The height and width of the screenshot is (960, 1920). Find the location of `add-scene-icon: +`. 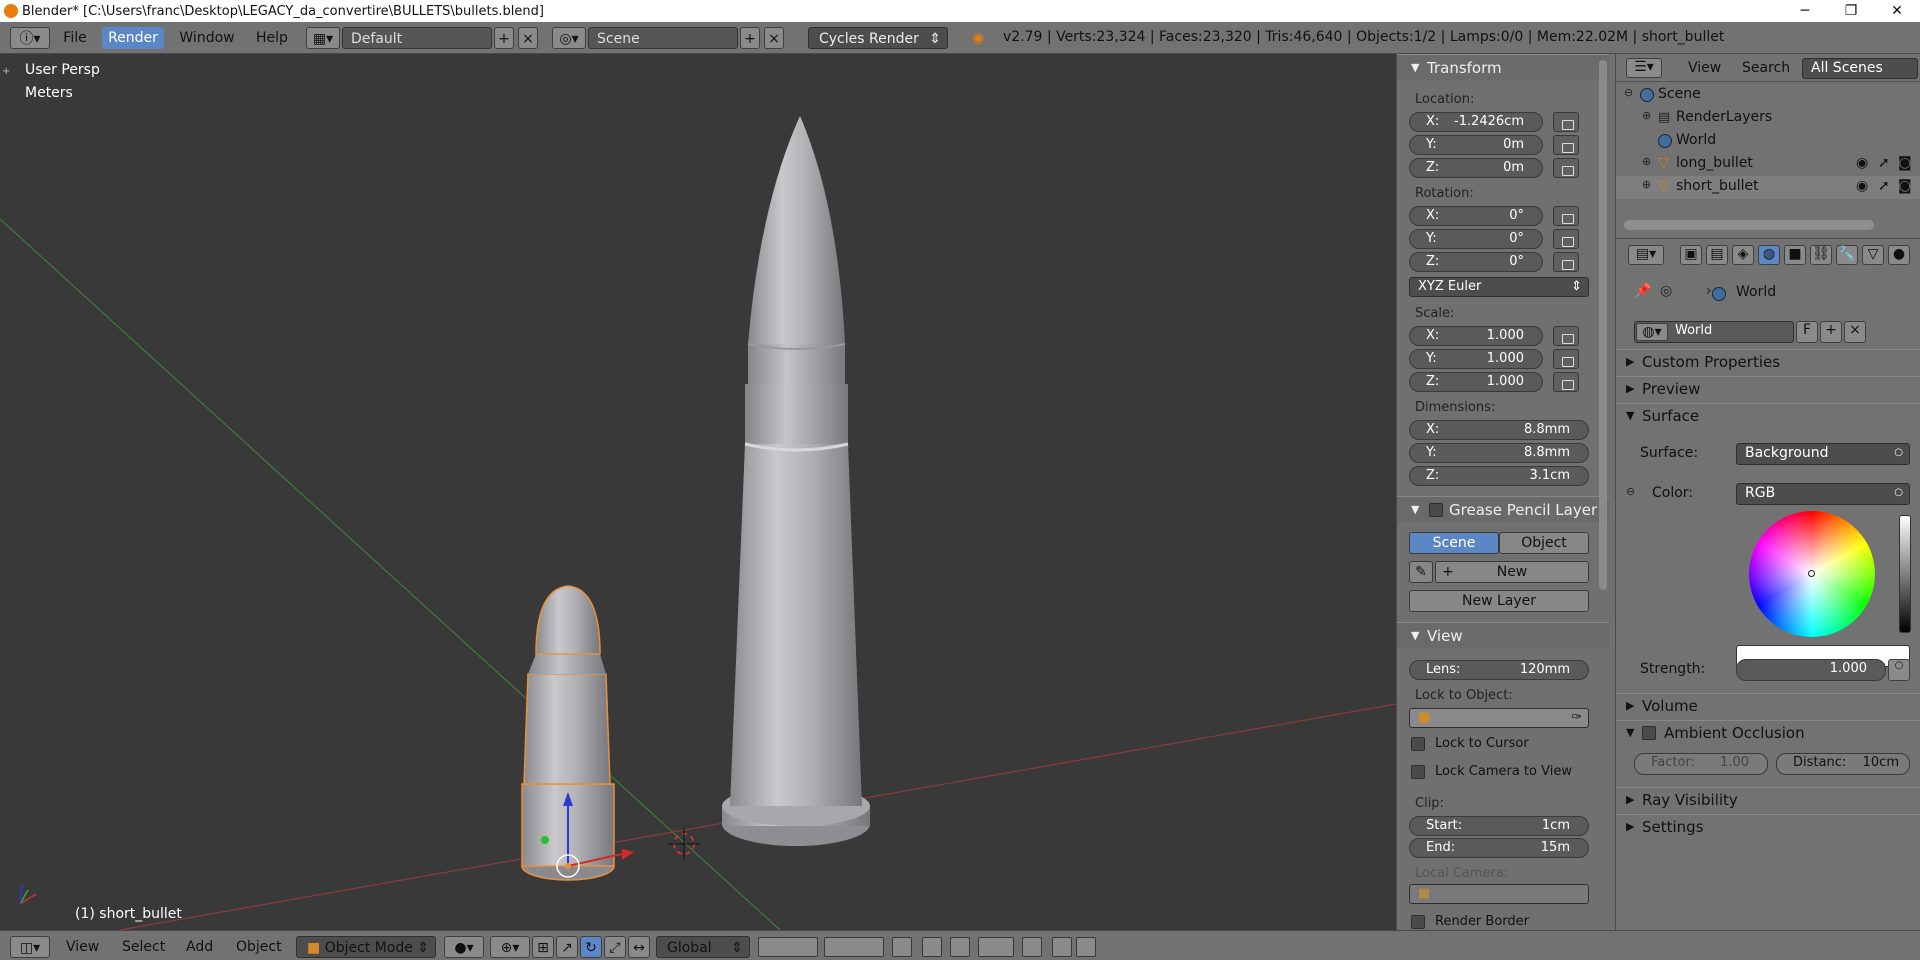

add-scene-icon: + is located at coordinates (750, 38).